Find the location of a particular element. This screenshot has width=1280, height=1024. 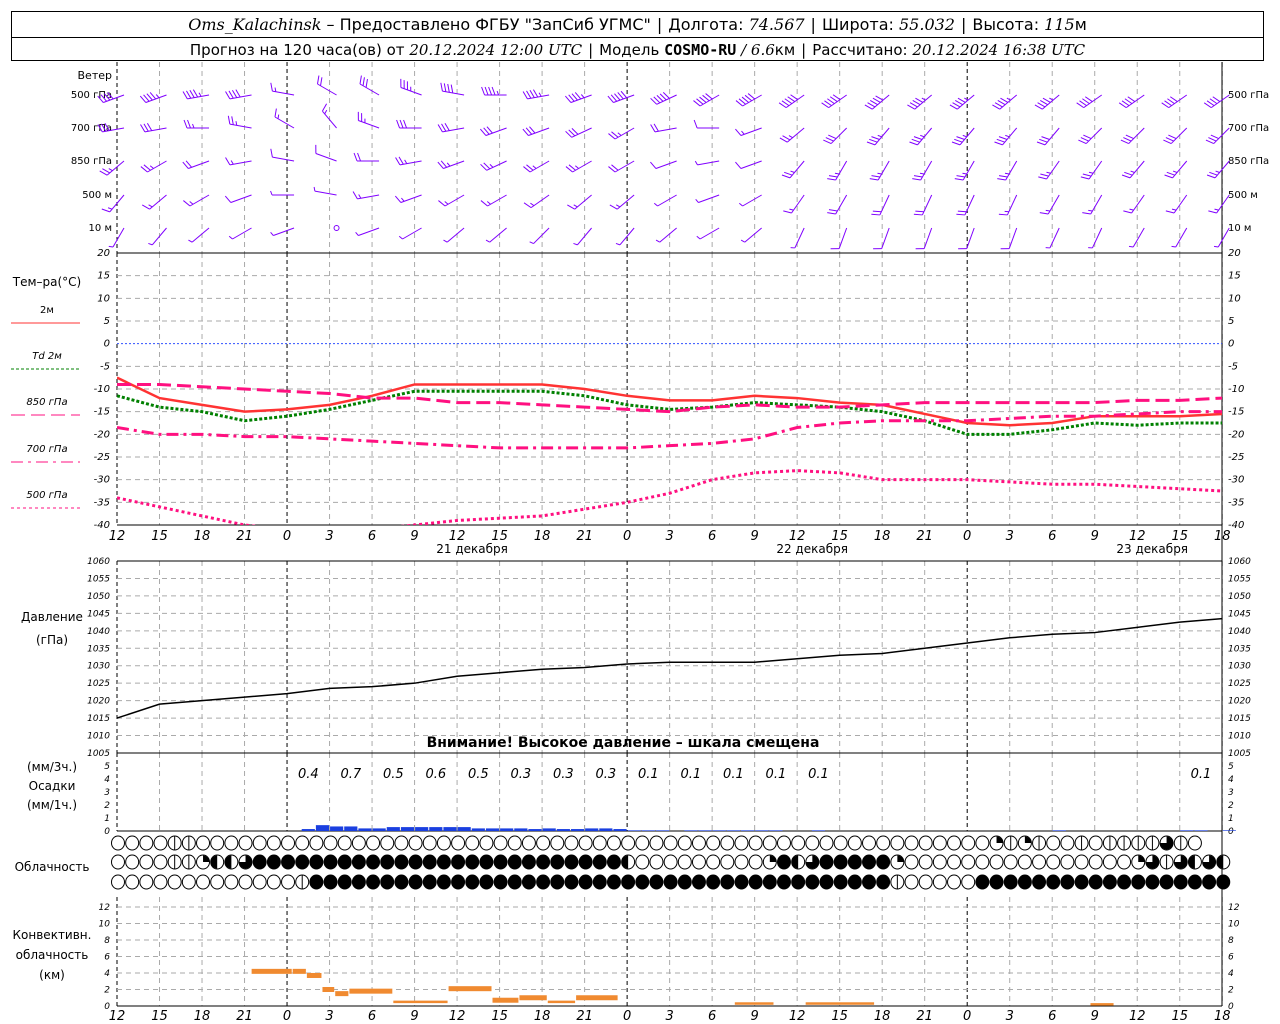

x-tick-label: 0 is located at coordinates (967, 1016).